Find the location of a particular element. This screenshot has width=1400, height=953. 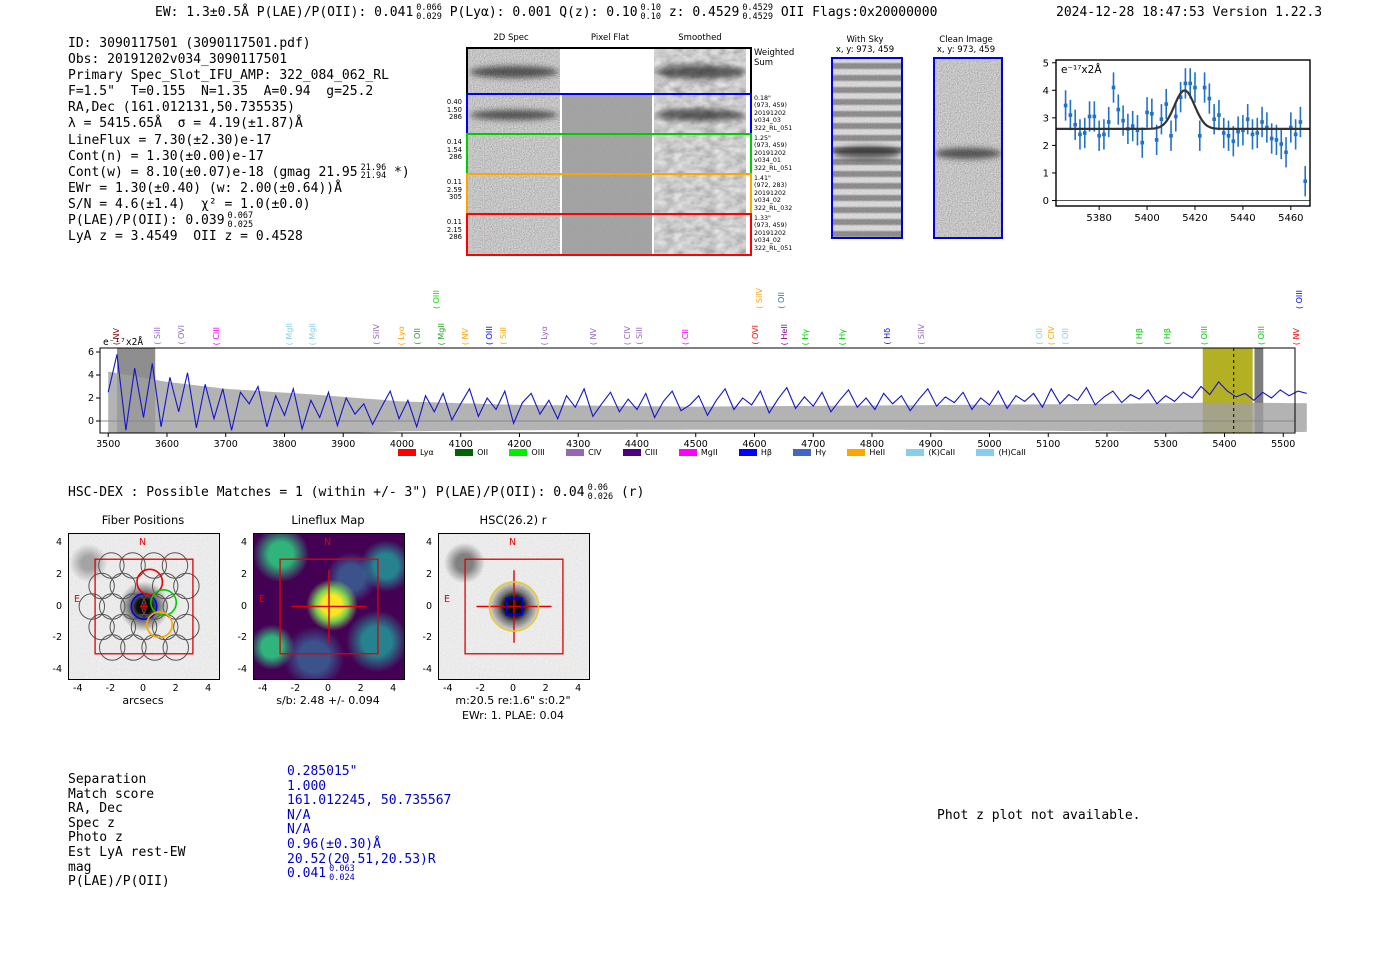

spec2d-row-right-labels: Weighted Sum is located at coordinates (774, 58).